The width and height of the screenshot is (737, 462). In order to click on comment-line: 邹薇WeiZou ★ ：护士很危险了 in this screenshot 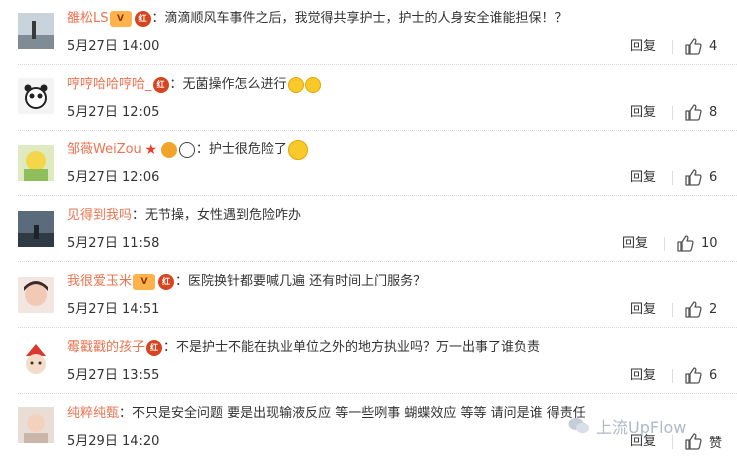, I will do `click(187, 150)`.